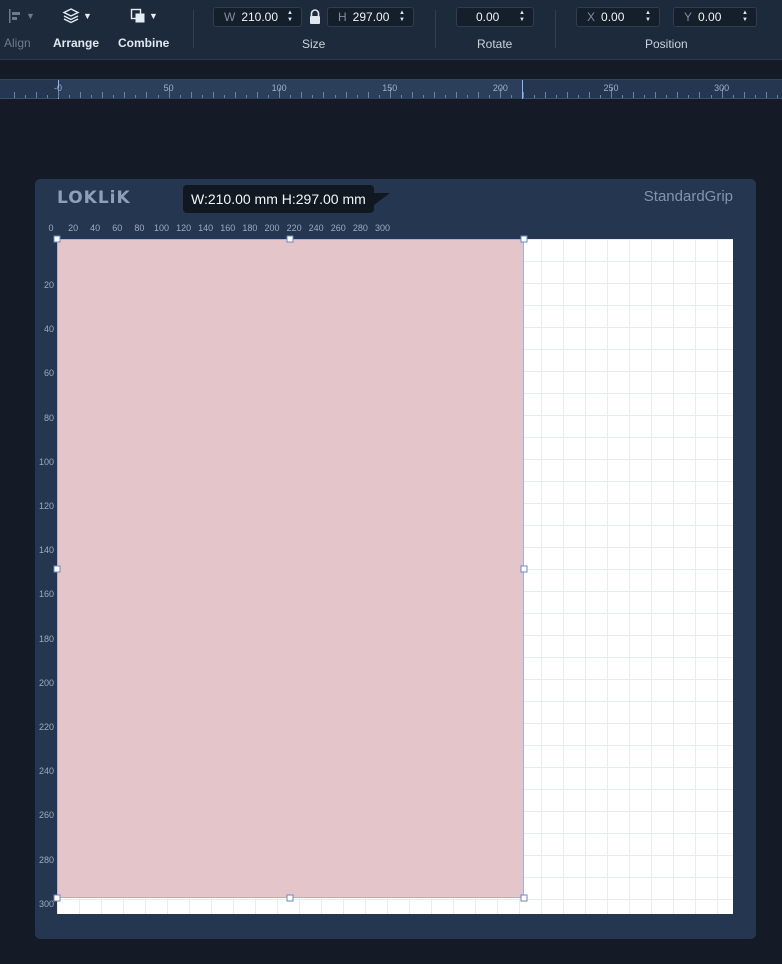 This screenshot has width=782, height=964. I want to click on mat-ruler-label-y: 40, so click(48, 329).